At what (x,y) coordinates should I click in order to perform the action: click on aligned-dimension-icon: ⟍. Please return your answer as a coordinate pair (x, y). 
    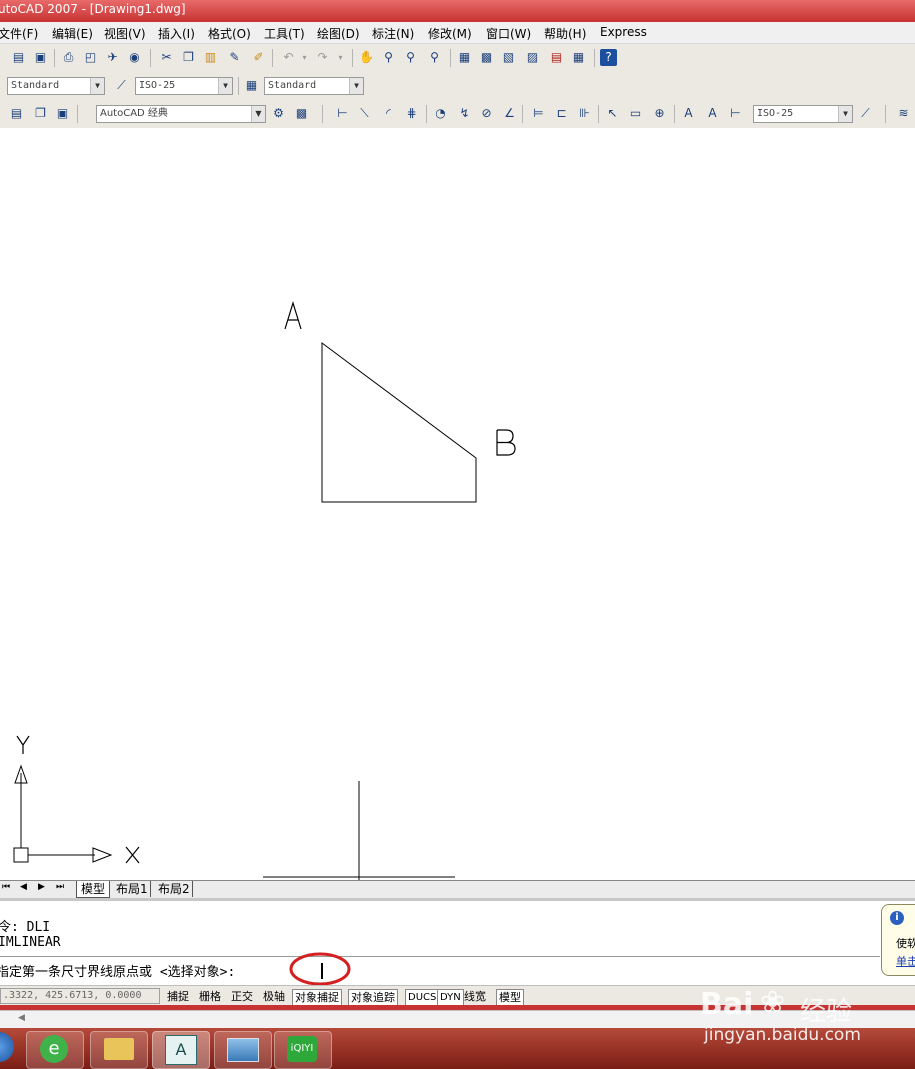
    Looking at the image, I should click on (364, 113).